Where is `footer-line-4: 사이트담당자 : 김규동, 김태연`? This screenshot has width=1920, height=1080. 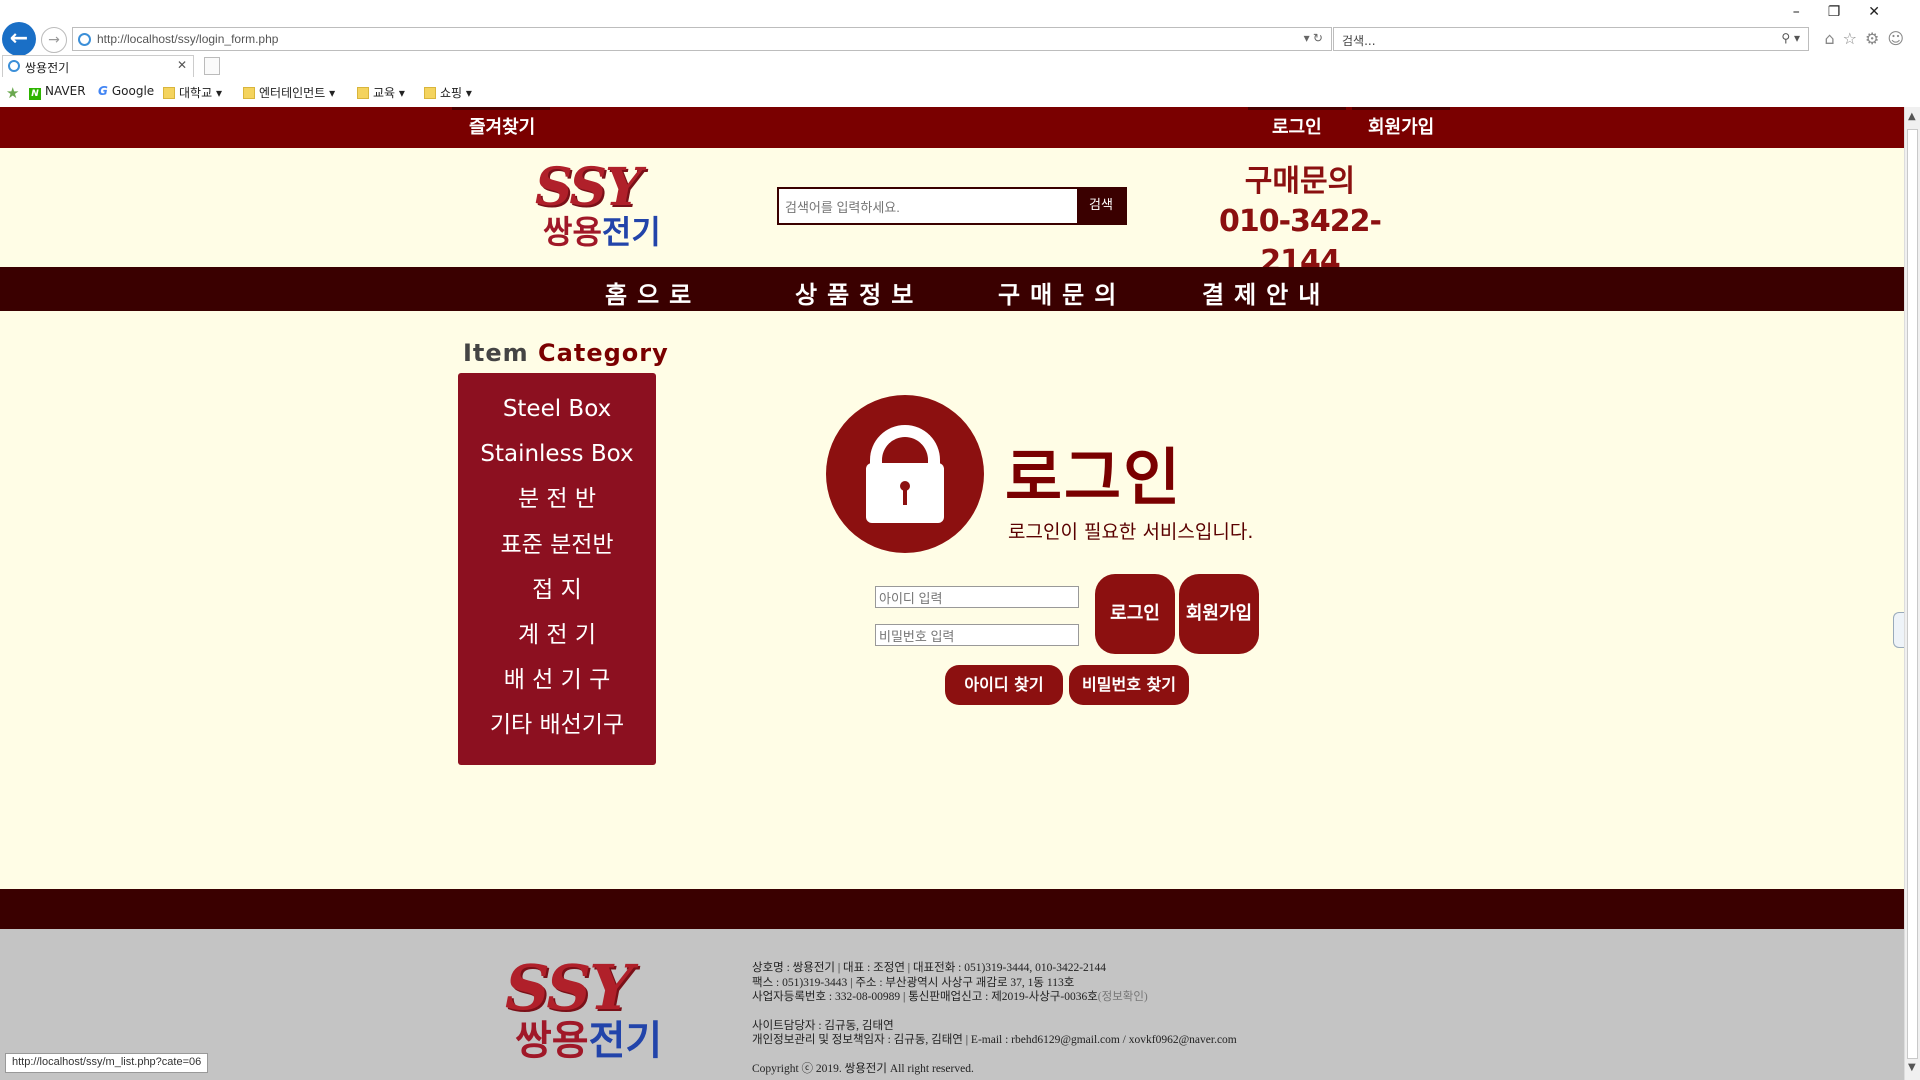
footer-line-4: 사이트담당자 : 김규동, 김태연 is located at coordinates (823, 1025).